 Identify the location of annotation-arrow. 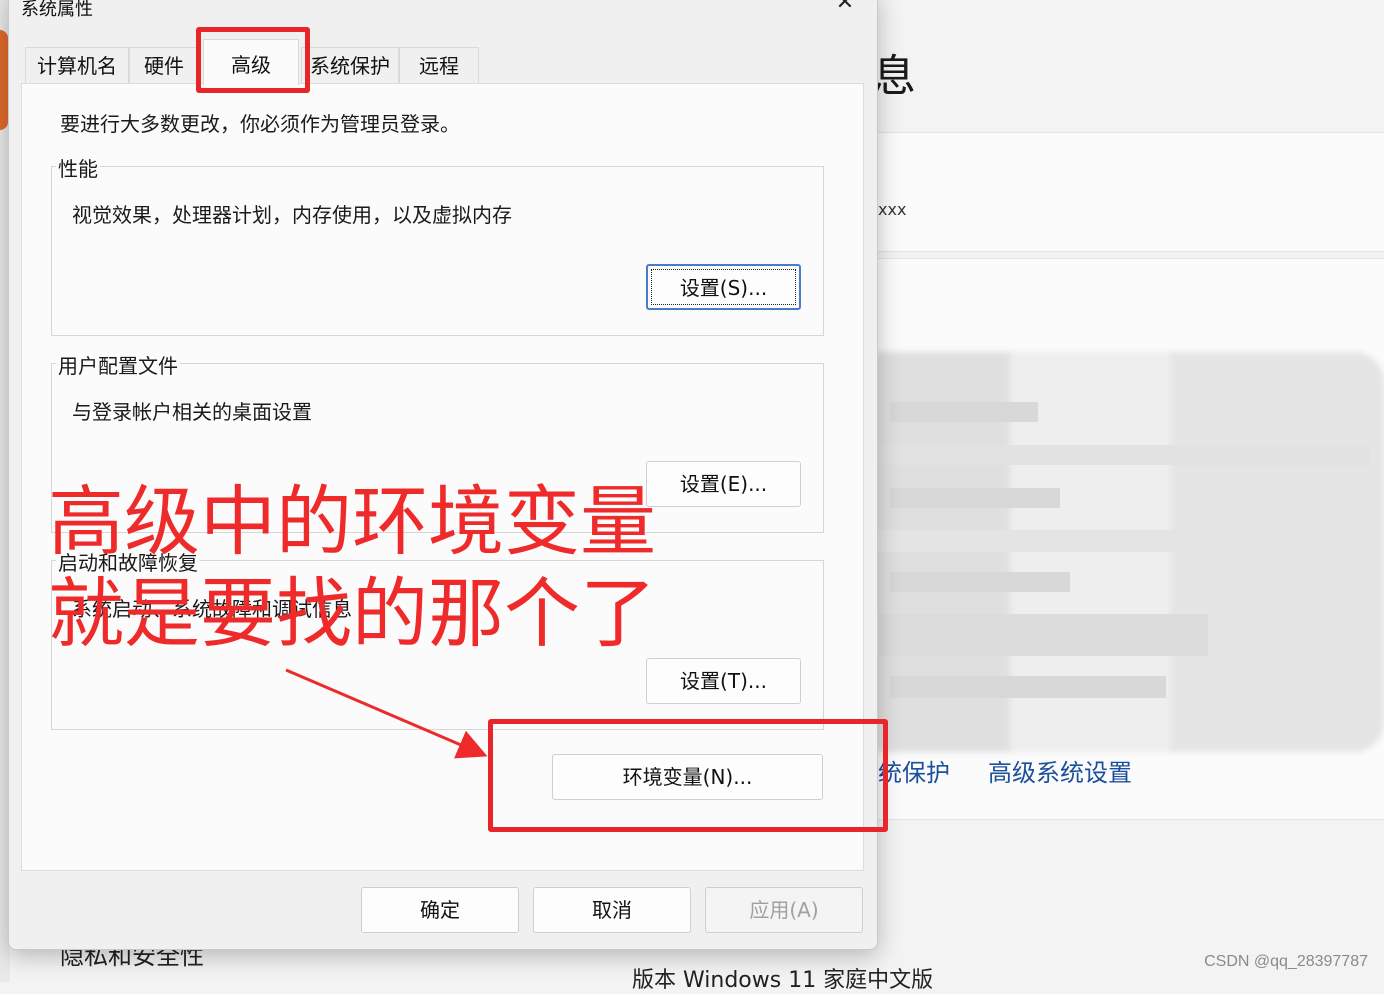
(386, 713).